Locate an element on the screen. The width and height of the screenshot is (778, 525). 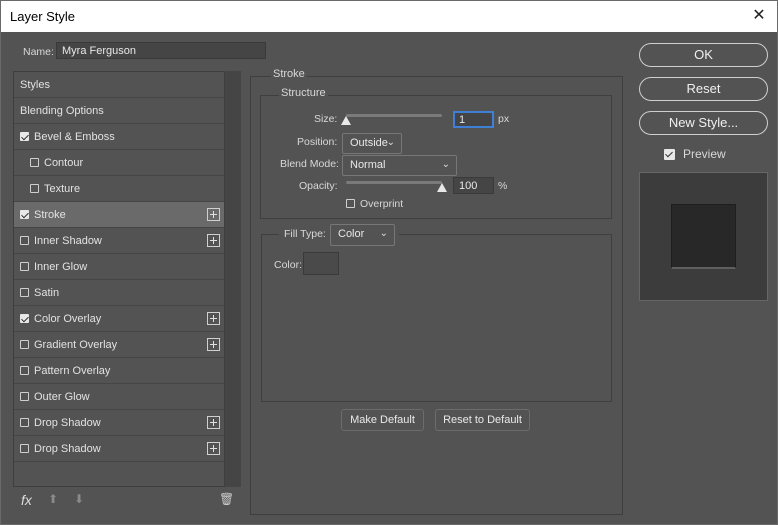
preview-square is located at coordinates (703, 236).